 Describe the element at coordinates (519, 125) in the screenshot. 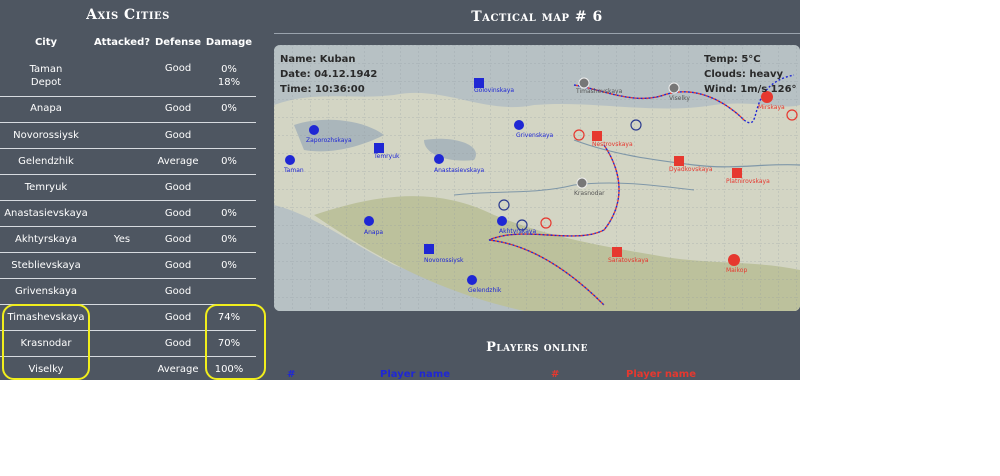

I see `marker-grivenskaya-icon` at that location.